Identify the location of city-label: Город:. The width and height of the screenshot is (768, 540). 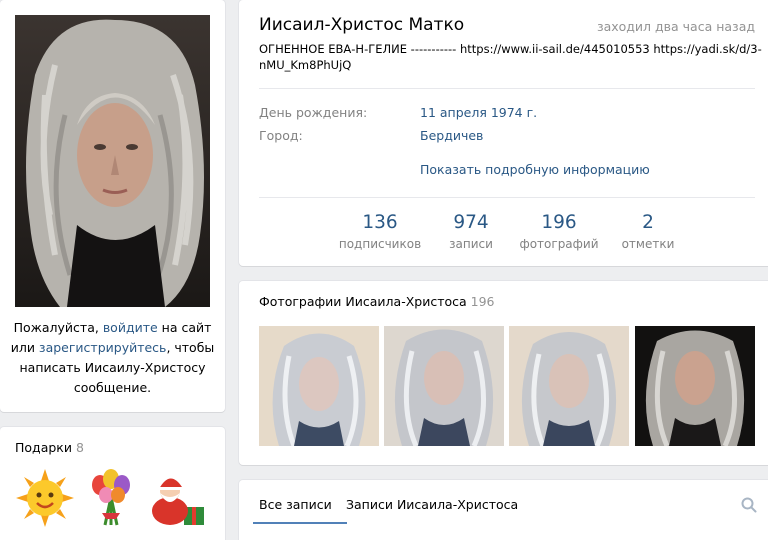
(281, 135).